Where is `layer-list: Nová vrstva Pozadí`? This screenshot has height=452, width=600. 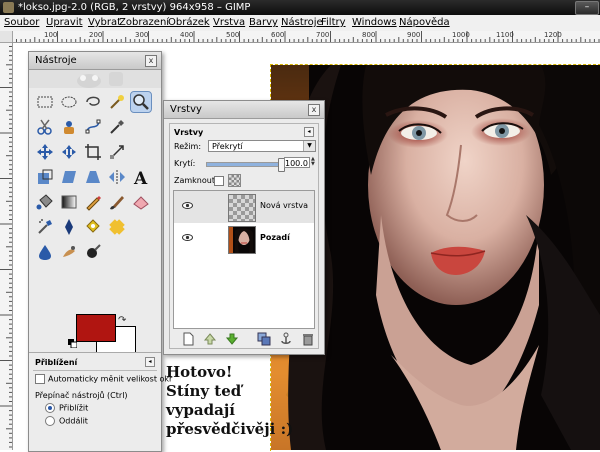 layer-list: Nová vrstva Pozadí is located at coordinates (244, 259).